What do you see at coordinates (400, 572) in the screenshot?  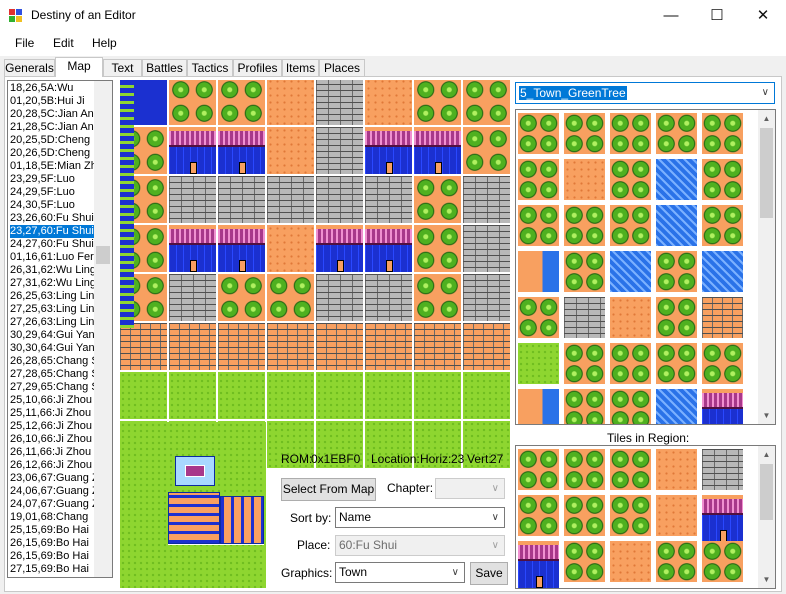 I see `graphics-dropdown: Town ∨` at bounding box center [400, 572].